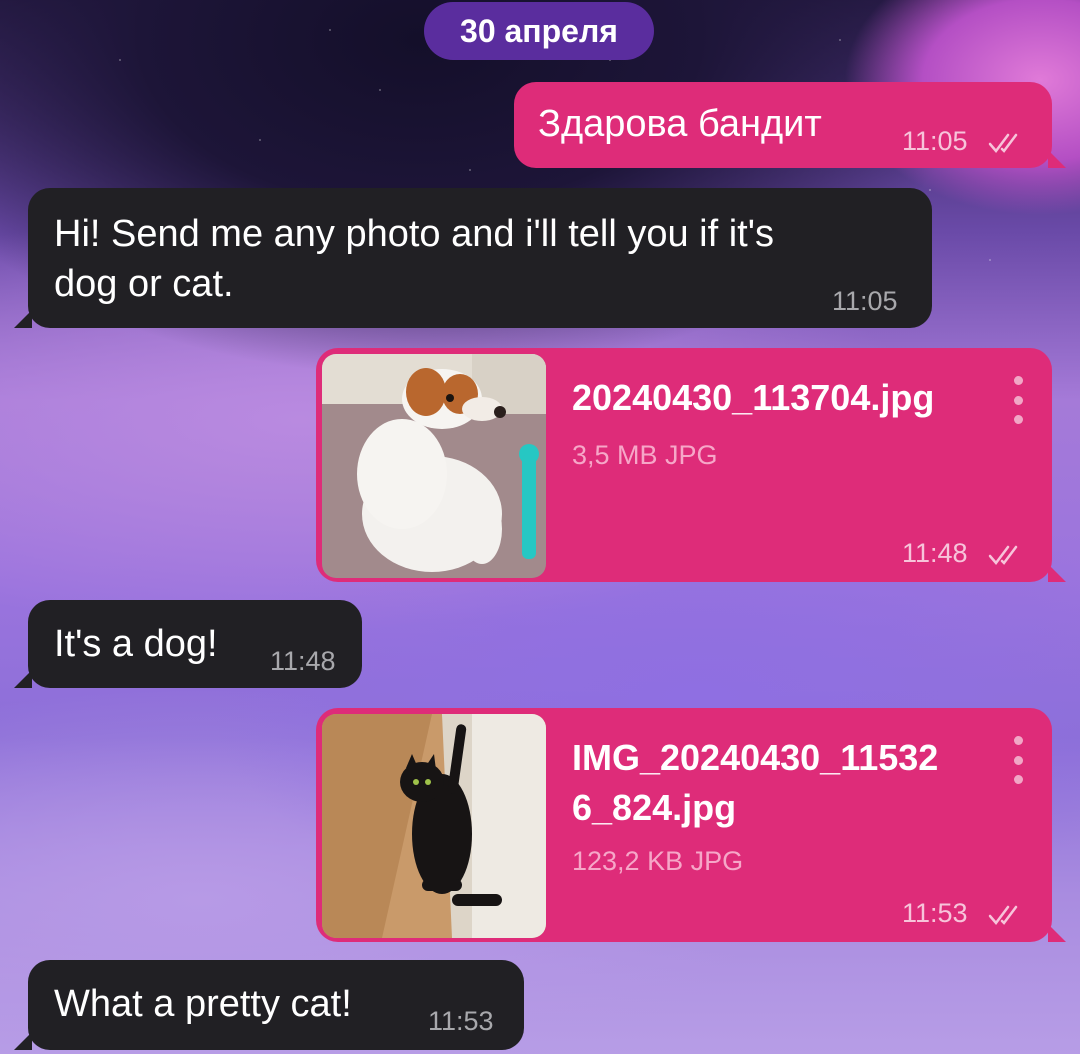 Image resolution: width=1080 pixels, height=1054 pixels. I want to click on message-incoming: What a pretty cat! 11:53, so click(269, 1005).